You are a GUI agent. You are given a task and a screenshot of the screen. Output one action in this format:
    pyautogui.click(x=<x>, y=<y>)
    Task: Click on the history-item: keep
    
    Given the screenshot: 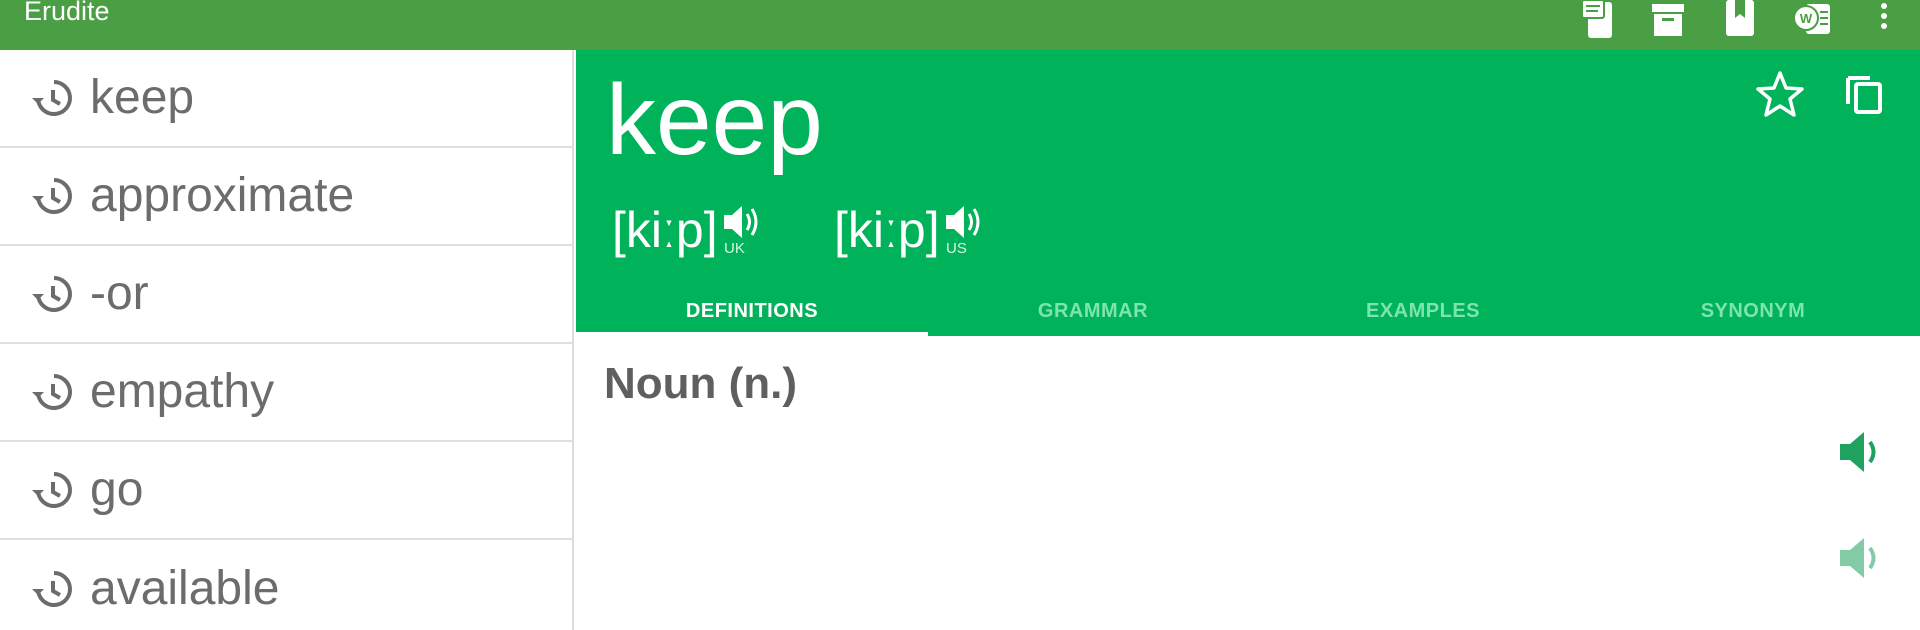 What is the action you would take?
    pyautogui.click(x=287, y=99)
    